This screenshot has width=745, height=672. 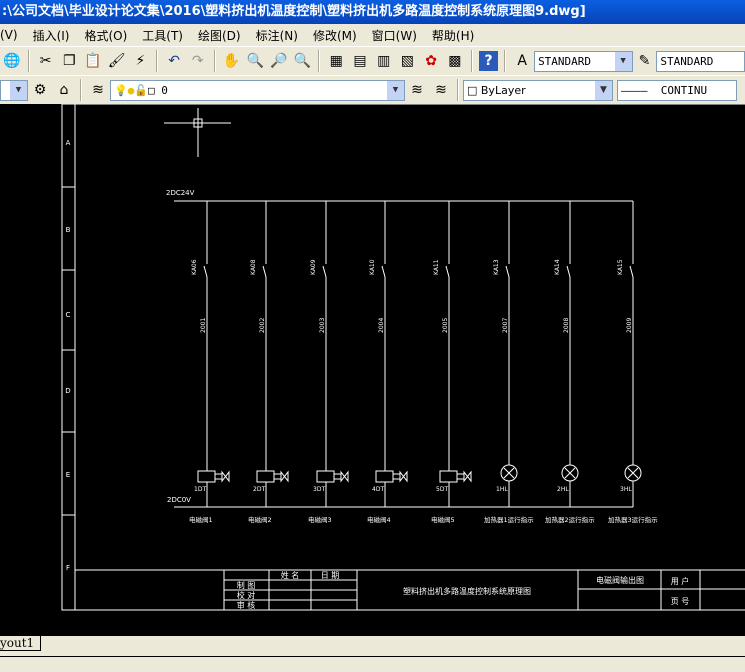 I want to click on approved-label: 审 核, so click(x=246, y=605).